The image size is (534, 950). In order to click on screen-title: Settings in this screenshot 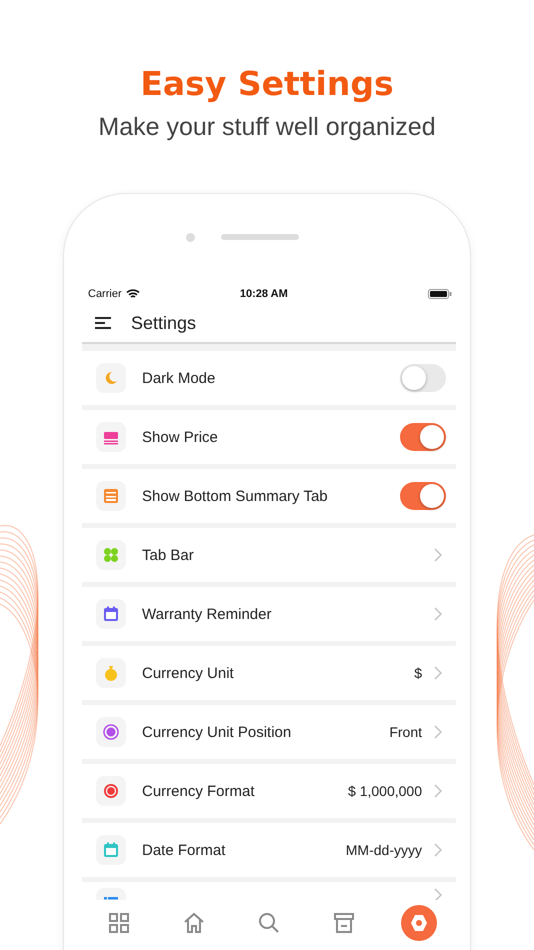, I will do `click(163, 323)`.